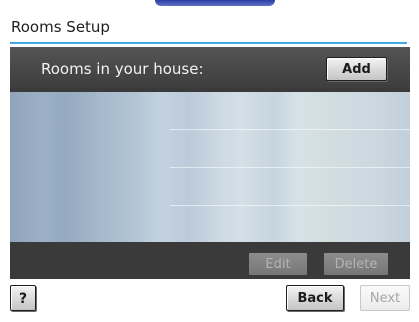 This screenshot has height=322, width=419. What do you see at coordinates (23, 298) in the screenshot?
I see `help-button: ?` at bounding box center [23, 298].